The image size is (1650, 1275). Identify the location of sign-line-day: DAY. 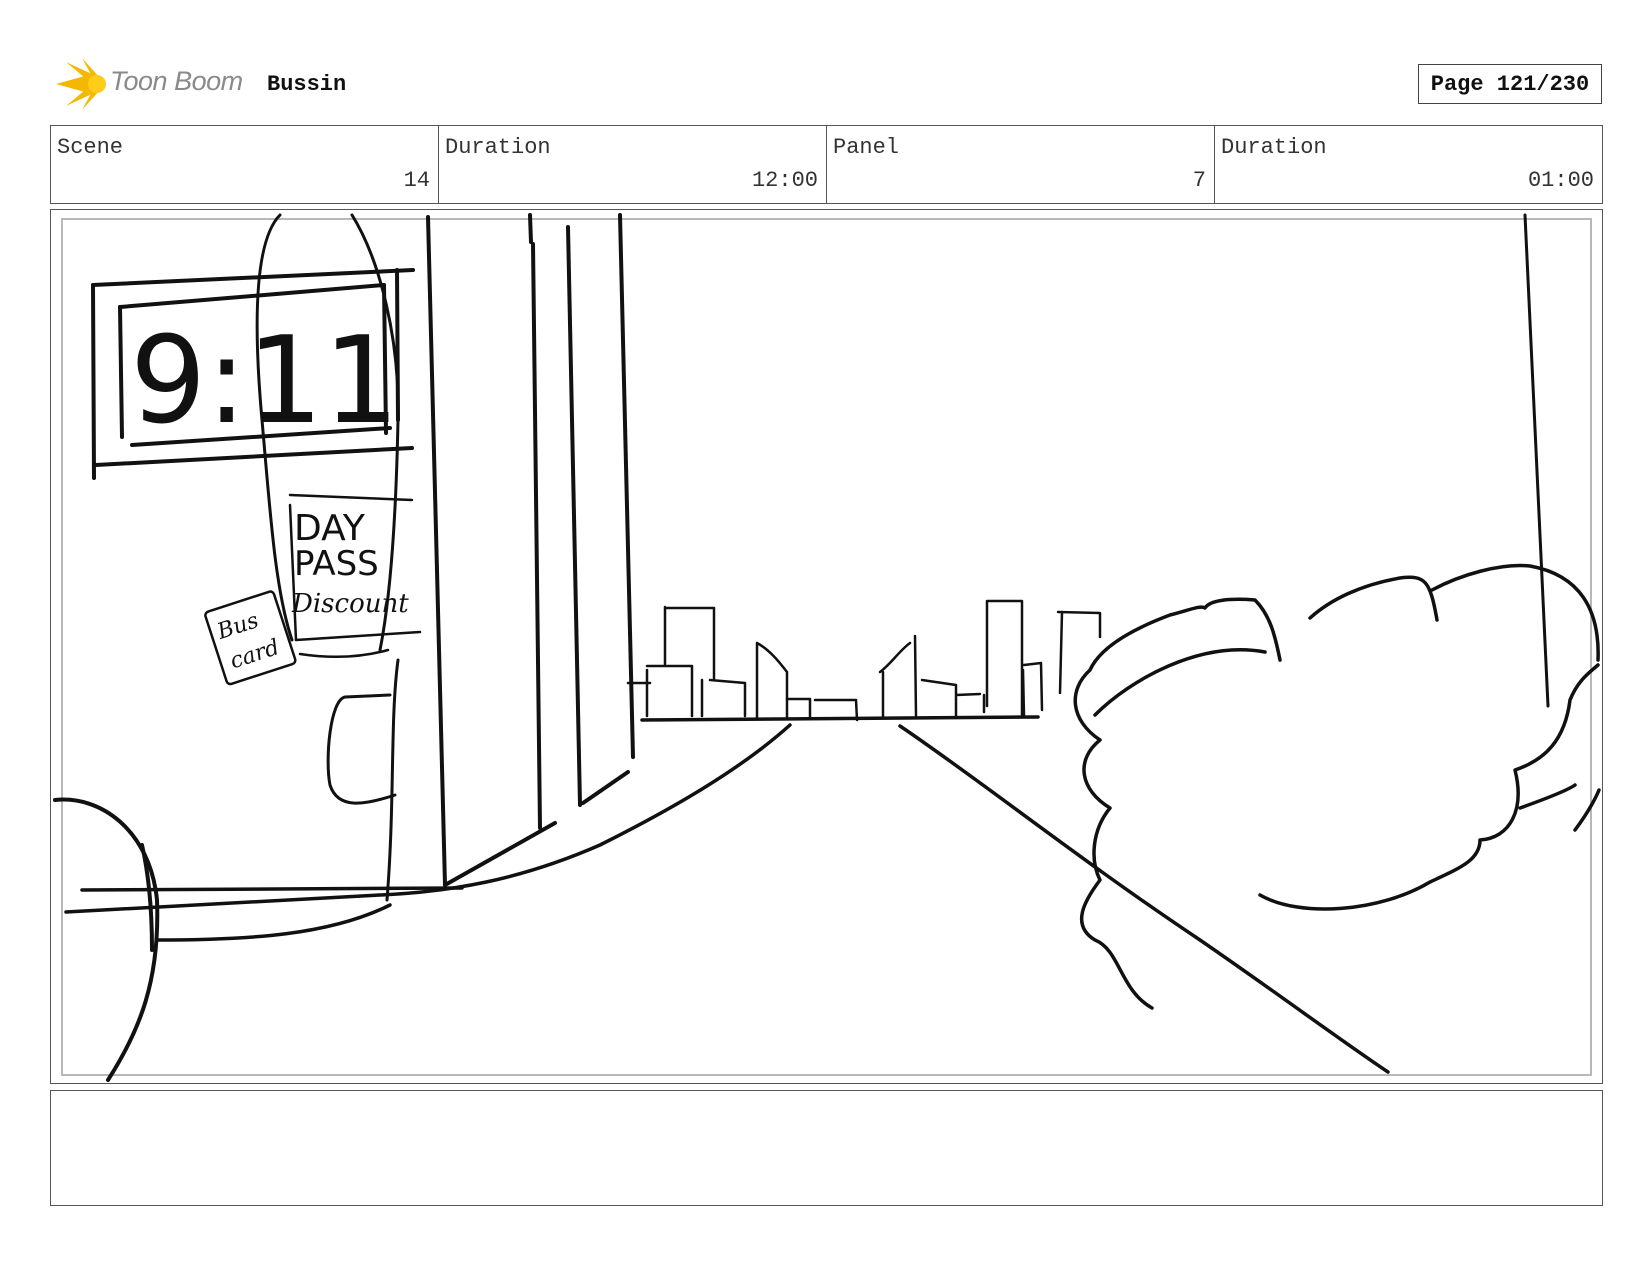
(330, 528).